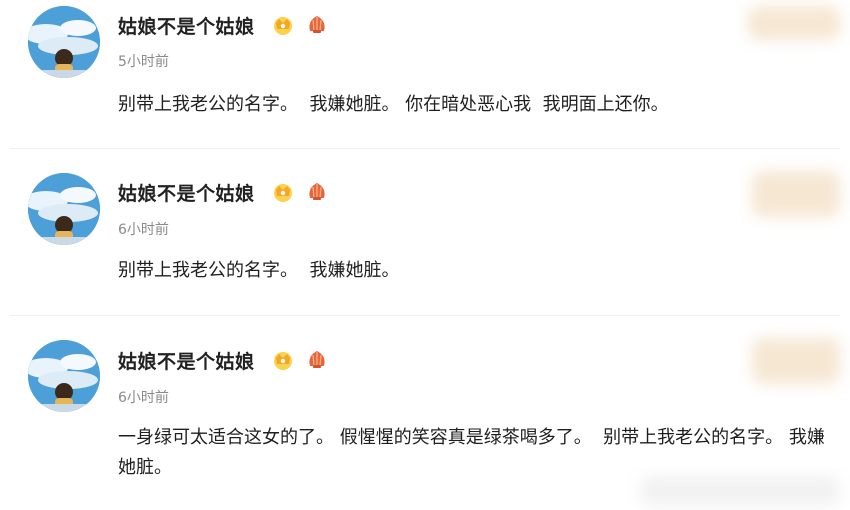  I want to click on comment-text: 别带上我老公的名字。 我嫌她脏。 你在暗处恶心我 我明面上还你。, so click(393, 104).